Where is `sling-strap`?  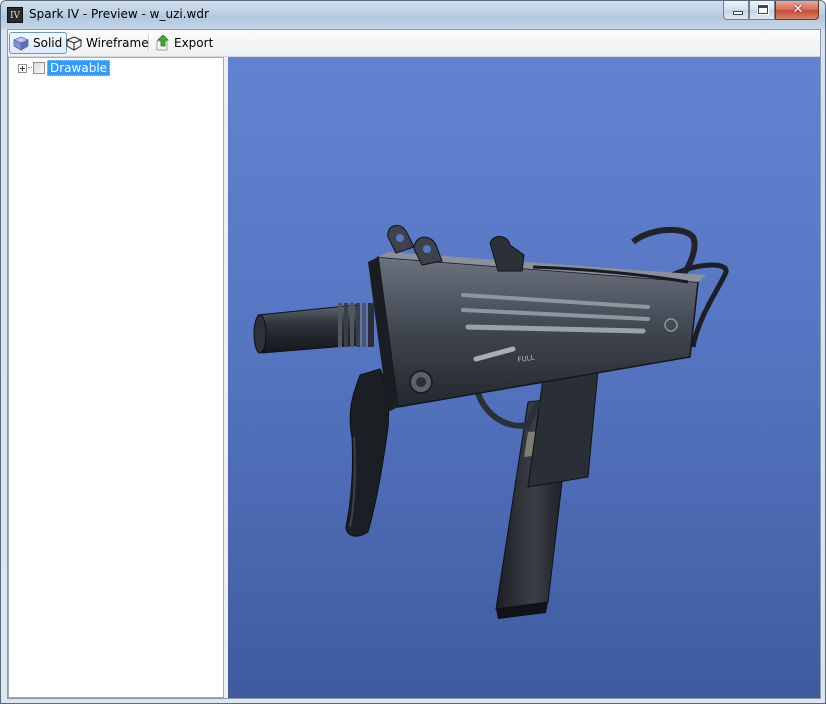
sling-strap is located at coordinates (367, 452).